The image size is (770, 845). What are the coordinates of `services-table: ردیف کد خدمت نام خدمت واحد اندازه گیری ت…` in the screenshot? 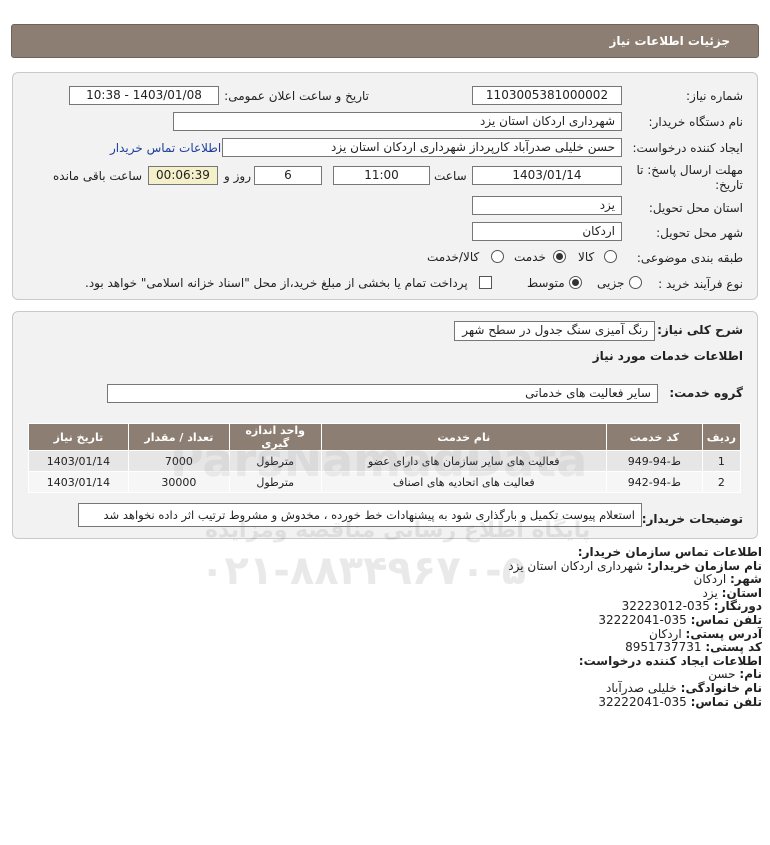 It's located at (385, 458).